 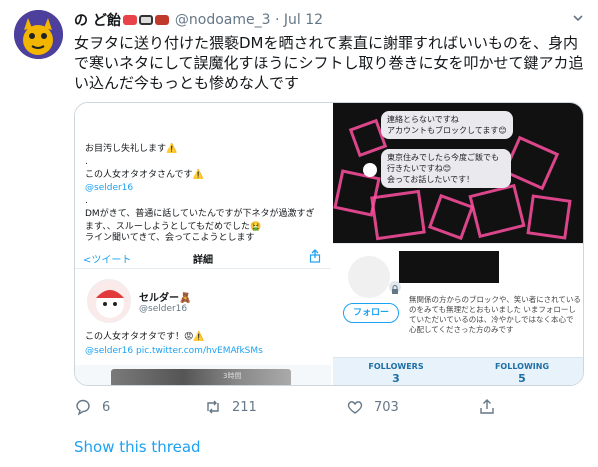 I want to click on tweet-actions: 6 211 703, so click(x=329, y=408).